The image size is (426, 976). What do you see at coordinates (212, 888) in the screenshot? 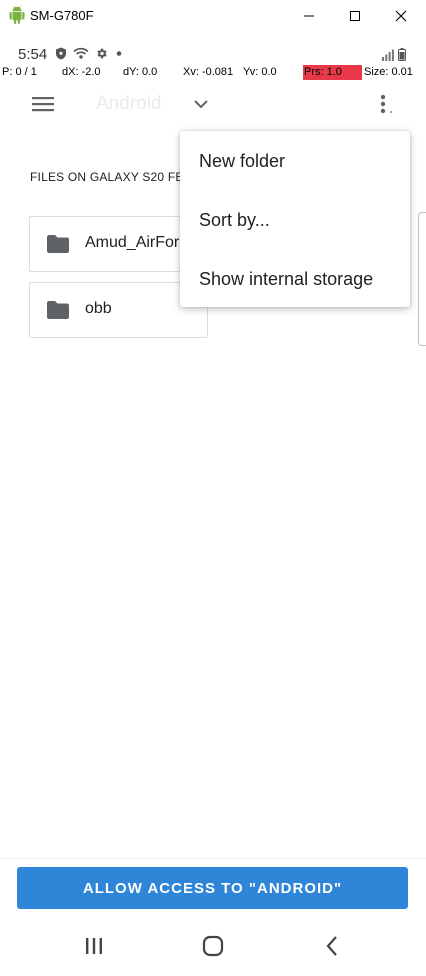
I see `allow-access-button: ALLOW ACCESS TO "ANDROID"` at bounding box center [212, 888].